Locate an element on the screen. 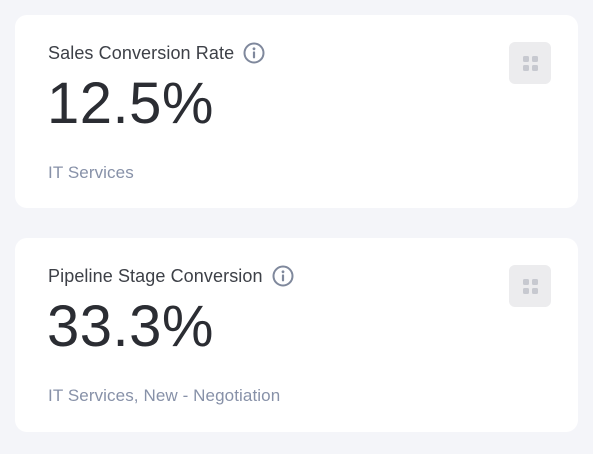 Image resolution: width=593 pixels, height=454 pixels. kpi-value: 33.3% is located at coordinates (130, 326).